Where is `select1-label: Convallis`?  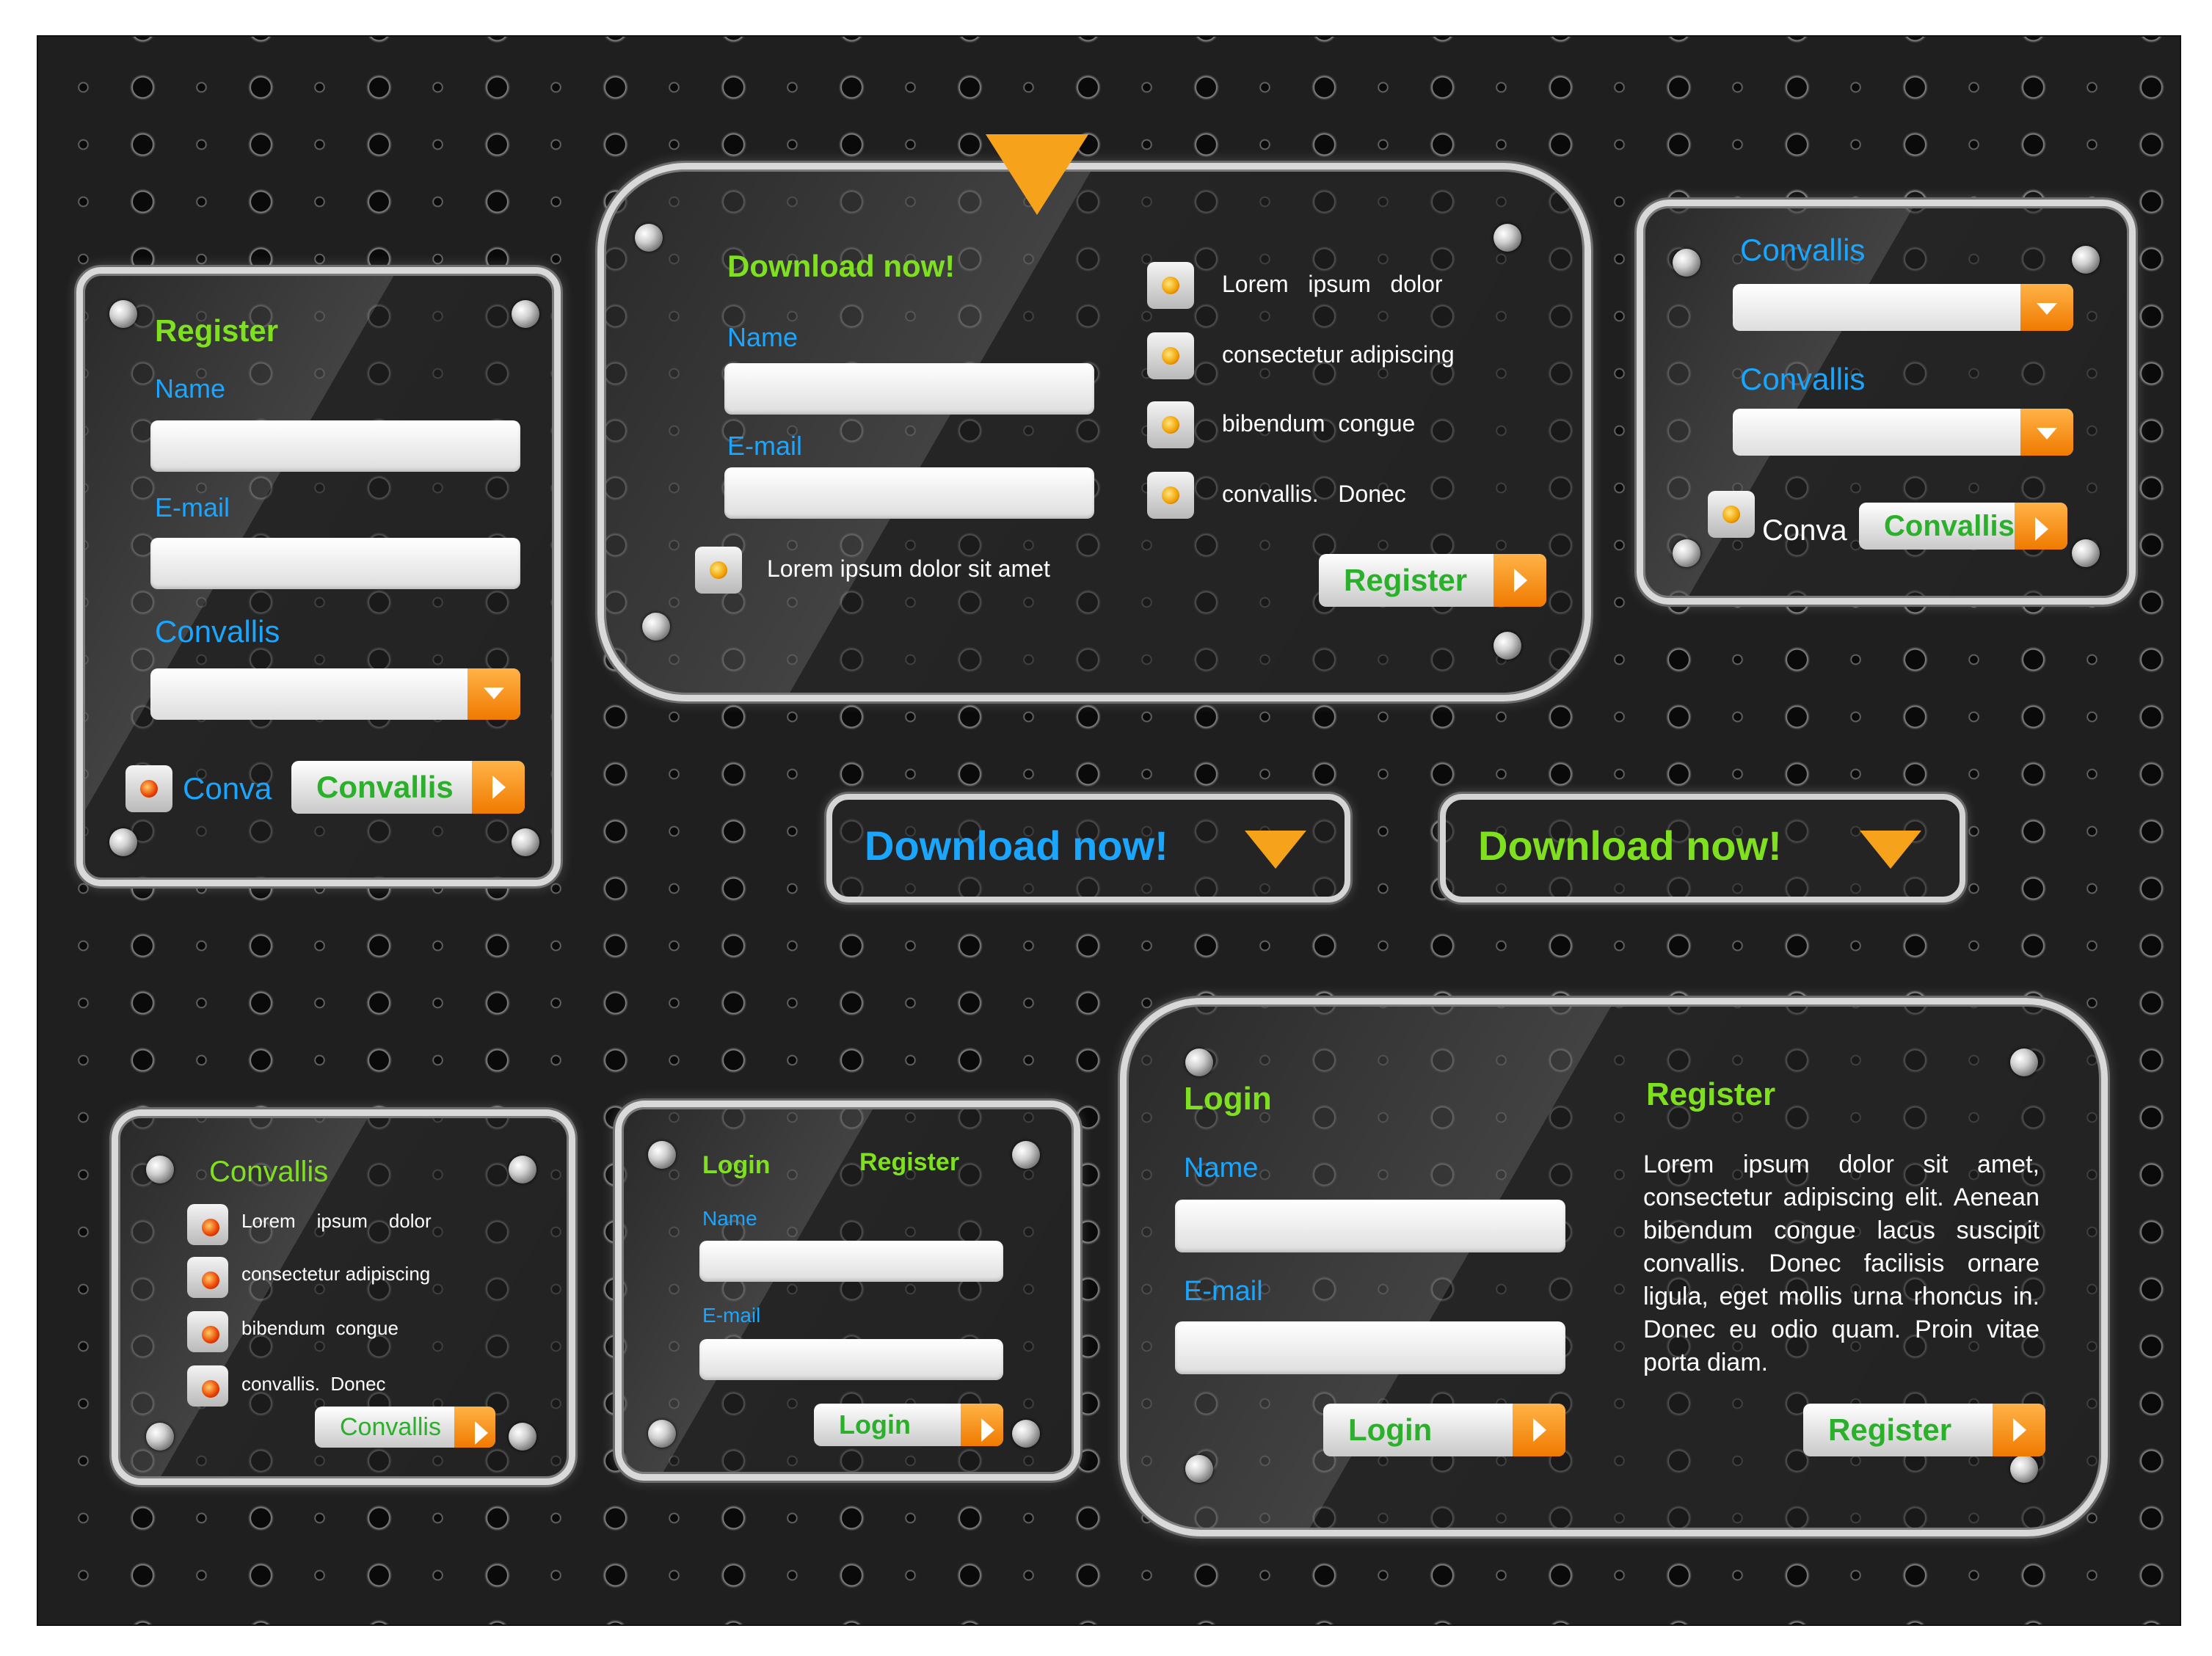
select1-label: Convallis is located at coordinates (1803, 250).